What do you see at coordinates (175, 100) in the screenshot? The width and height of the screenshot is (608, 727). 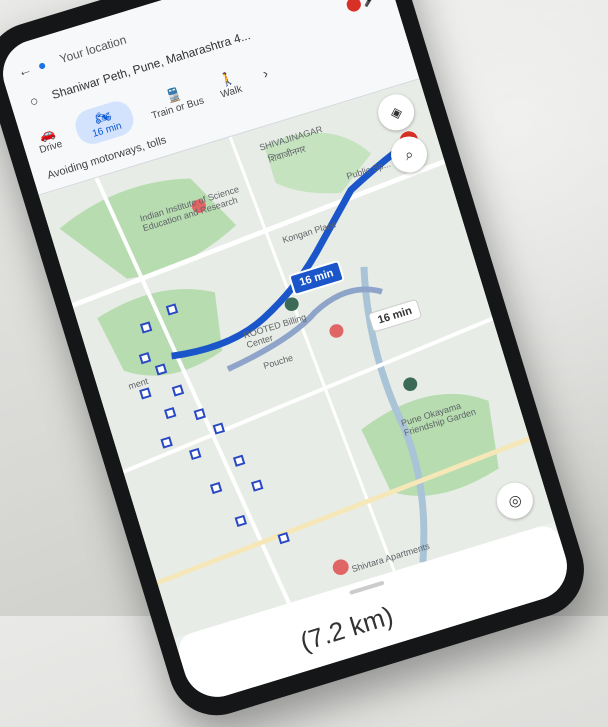 I see `mode-transit: 🚆 Train or Bus` at bounding box center [175, 100].